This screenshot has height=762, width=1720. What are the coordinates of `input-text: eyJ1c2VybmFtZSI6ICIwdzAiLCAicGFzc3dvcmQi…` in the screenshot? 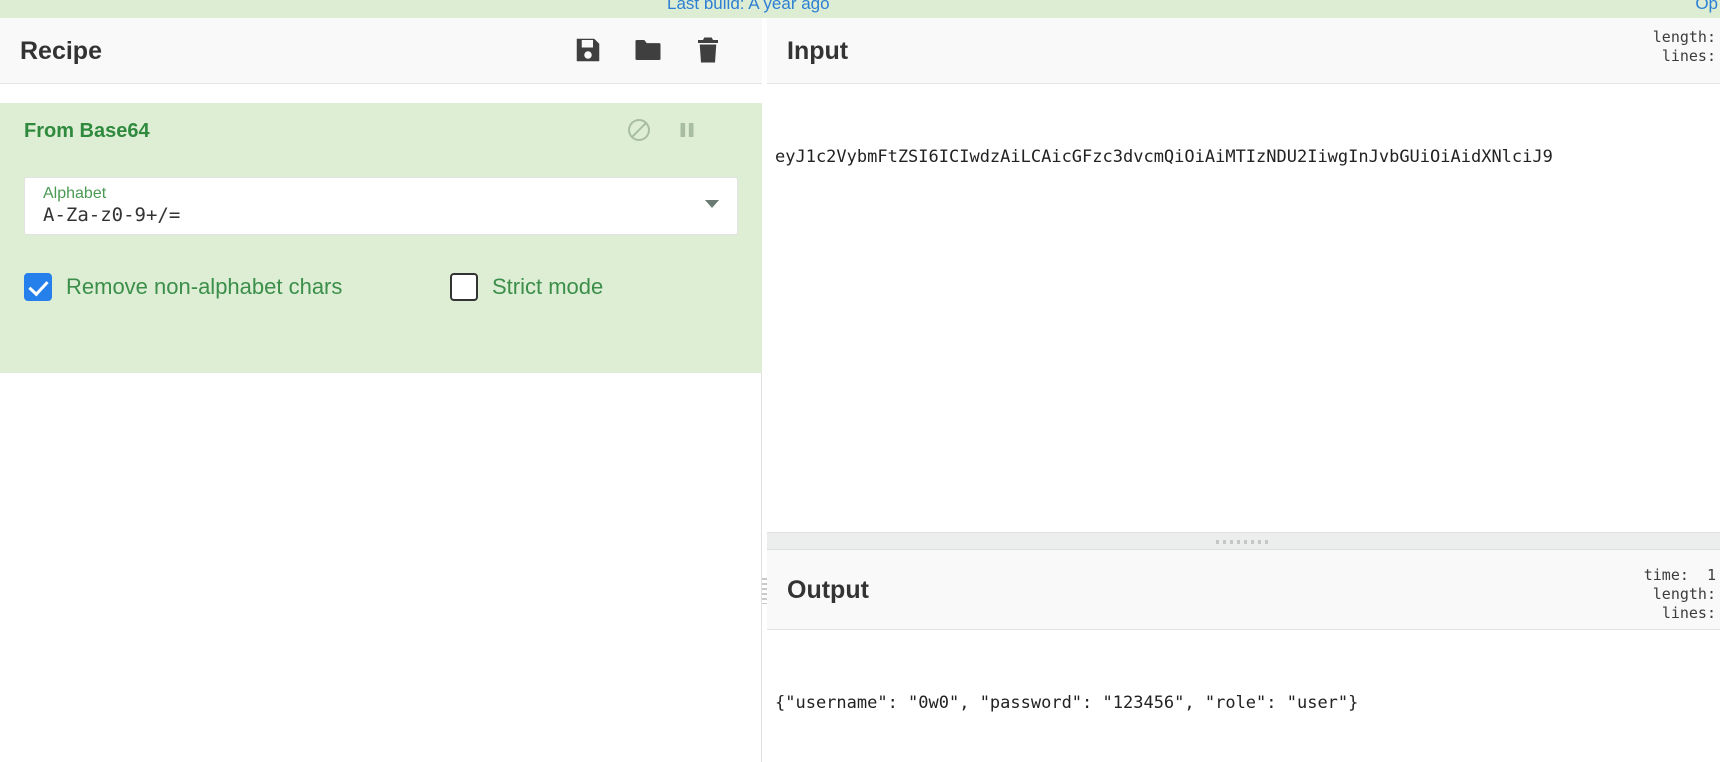 It's located at (1243, 153).